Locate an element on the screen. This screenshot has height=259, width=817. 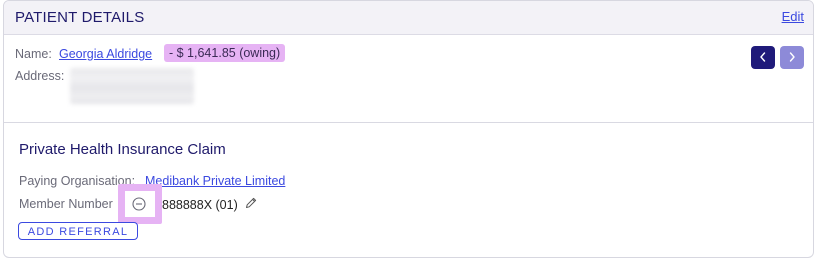
chevron-right-icon is located at coordinates (792, 57).